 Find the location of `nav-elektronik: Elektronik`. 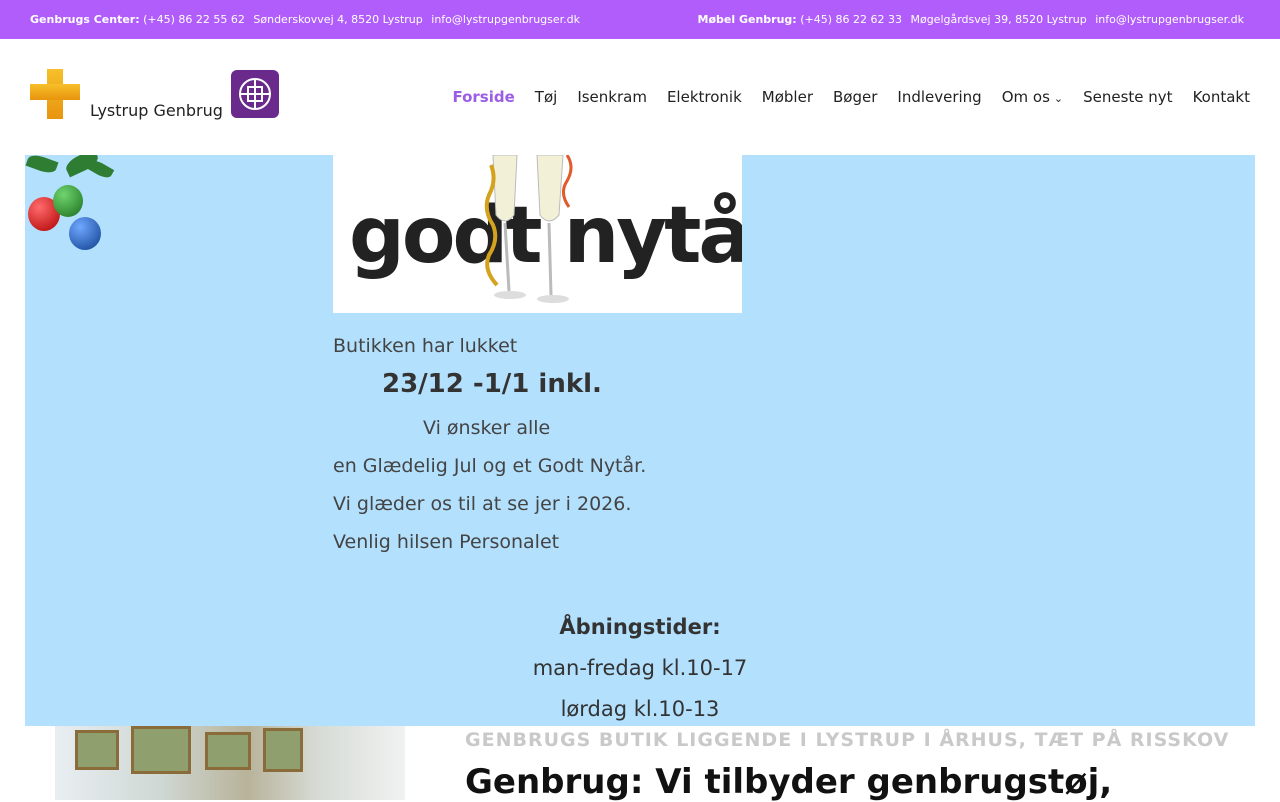

nav-elektronik: Elektronik is located at coordinates (704, 97).